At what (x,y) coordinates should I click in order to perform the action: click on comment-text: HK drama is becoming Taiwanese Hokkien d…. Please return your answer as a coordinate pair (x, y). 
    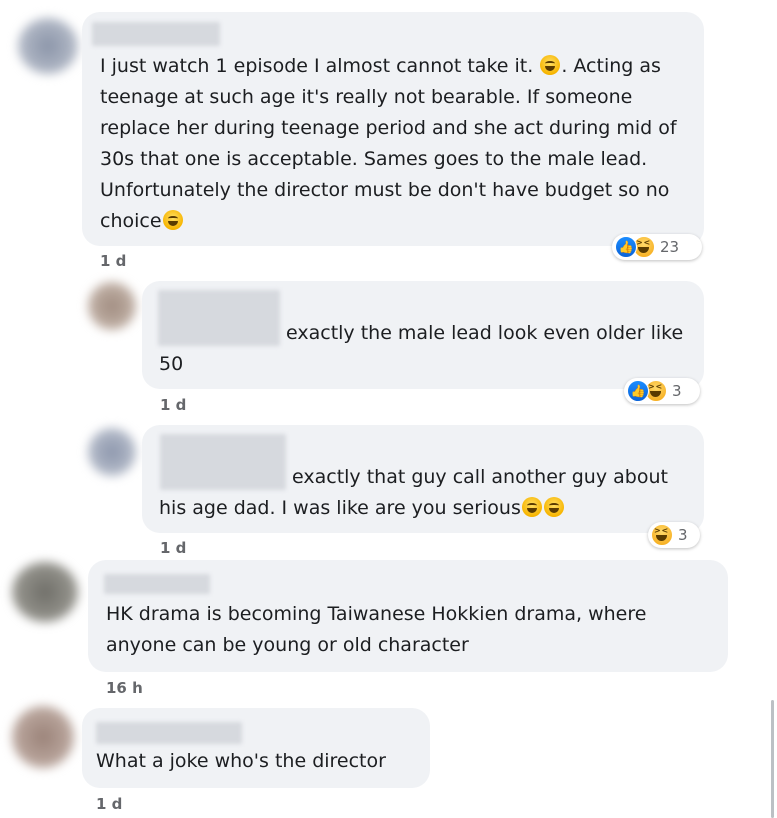
    Looking at the image, I should click on (411, 630).